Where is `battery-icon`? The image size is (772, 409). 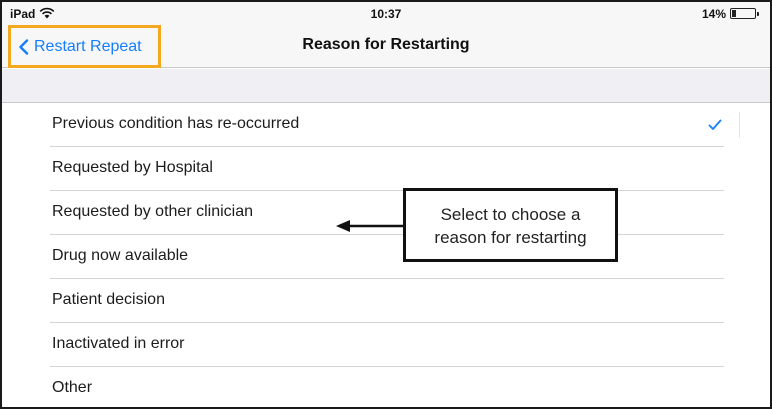
battery-icon is located at coordinates (744, 13).